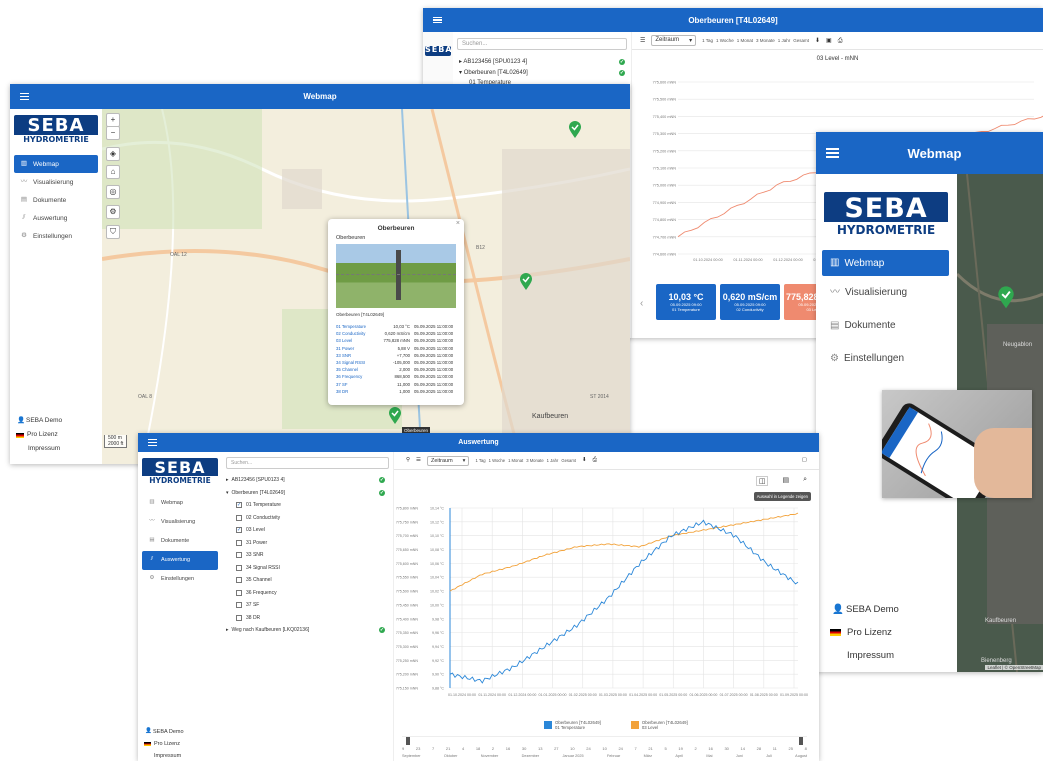  What do you see at coordinates (307, 568) in the screenshot?
I see `tree-item: 34 Signal RSSI` at bounding box center [307, 568].